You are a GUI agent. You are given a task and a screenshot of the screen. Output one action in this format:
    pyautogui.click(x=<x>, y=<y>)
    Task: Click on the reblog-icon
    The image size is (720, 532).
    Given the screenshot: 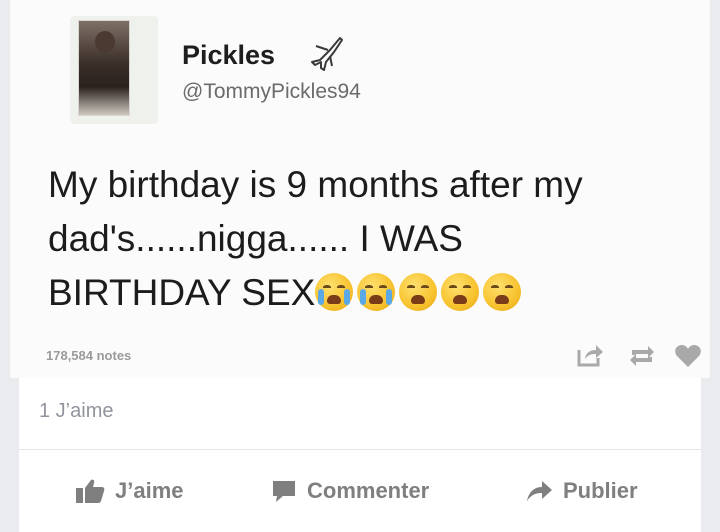 What is the action you would take?
    pyautogui.click(x=642, y=356)
    